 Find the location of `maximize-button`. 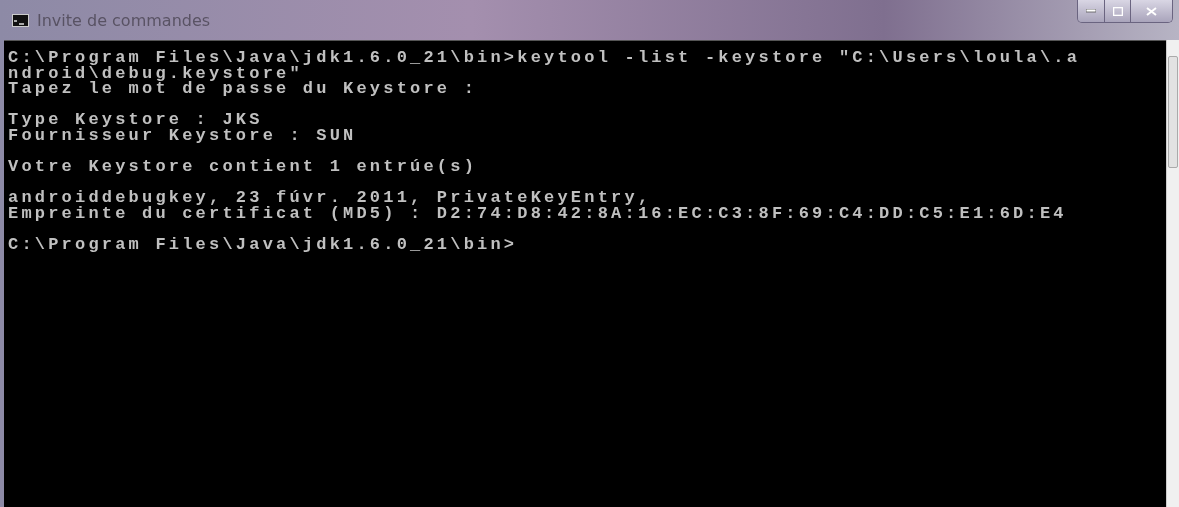

maximize-button is located at coordinates (1117, 11).